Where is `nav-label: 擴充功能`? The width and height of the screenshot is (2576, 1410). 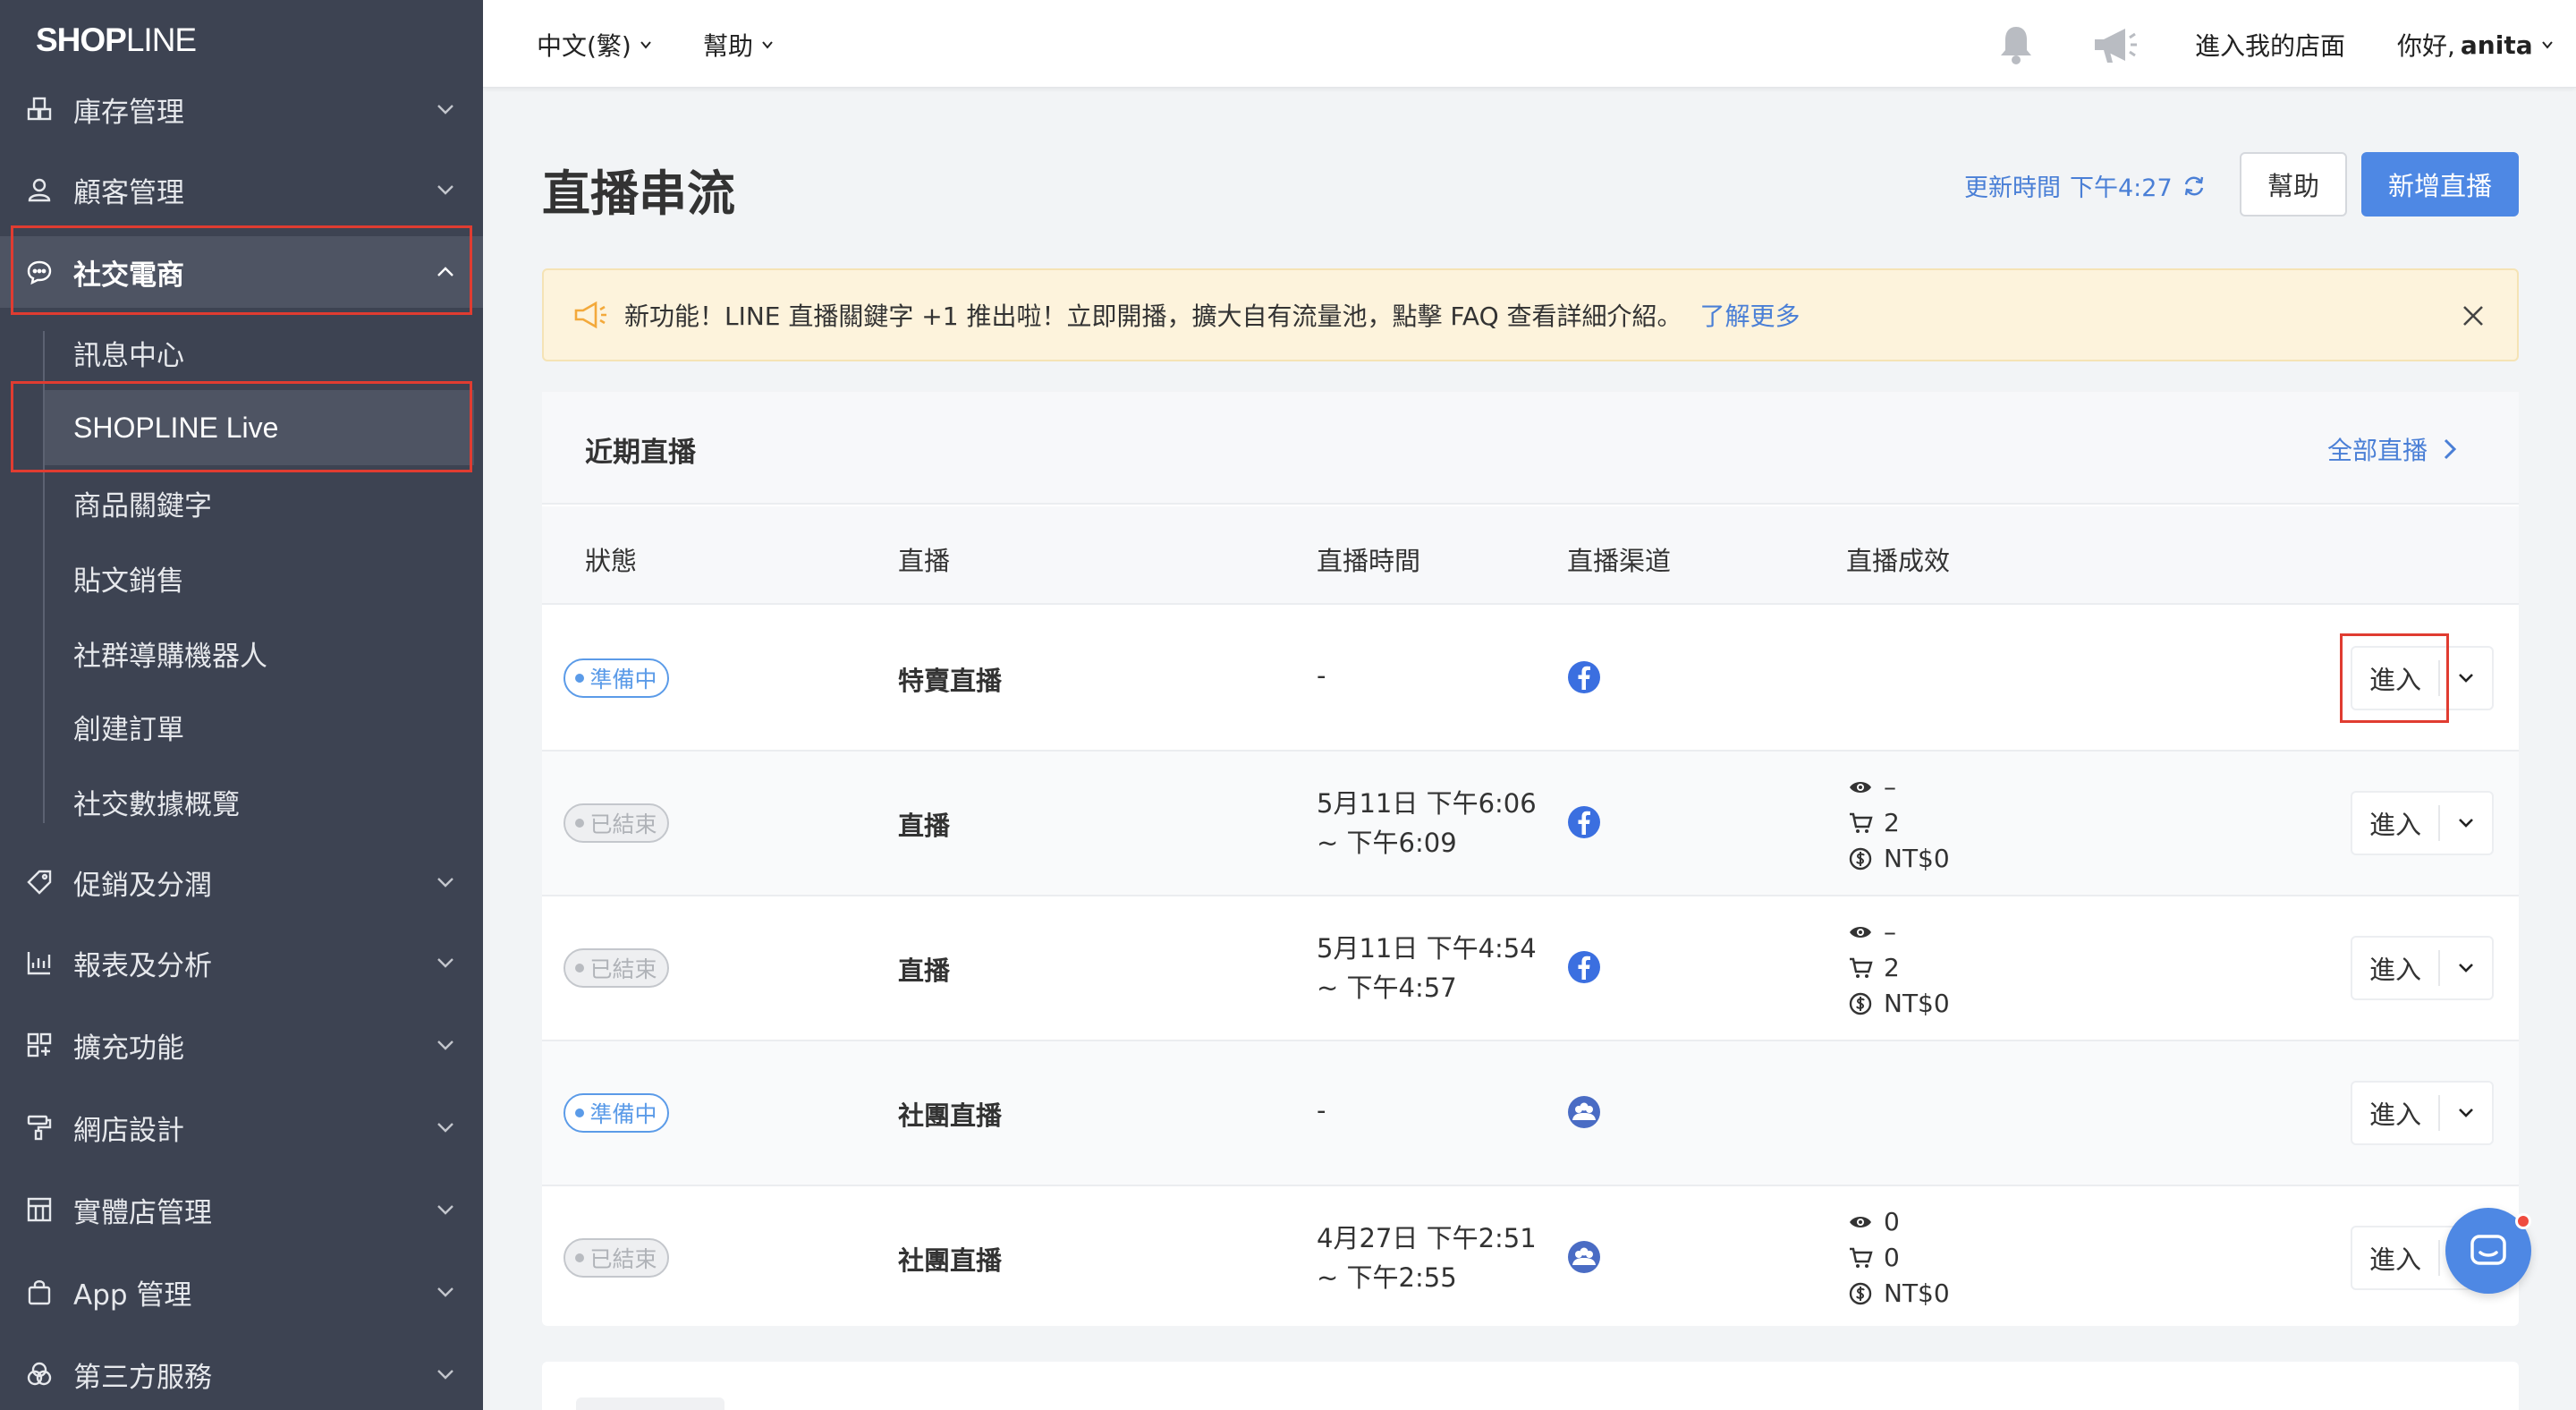
nav-label: 擴充功能 is located at coordinates (128, 1049).